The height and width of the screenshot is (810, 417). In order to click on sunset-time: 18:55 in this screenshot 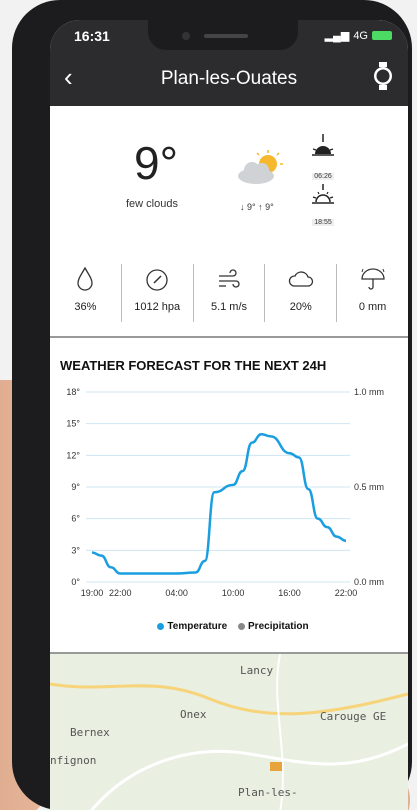, I will do `click(323, 222)`.